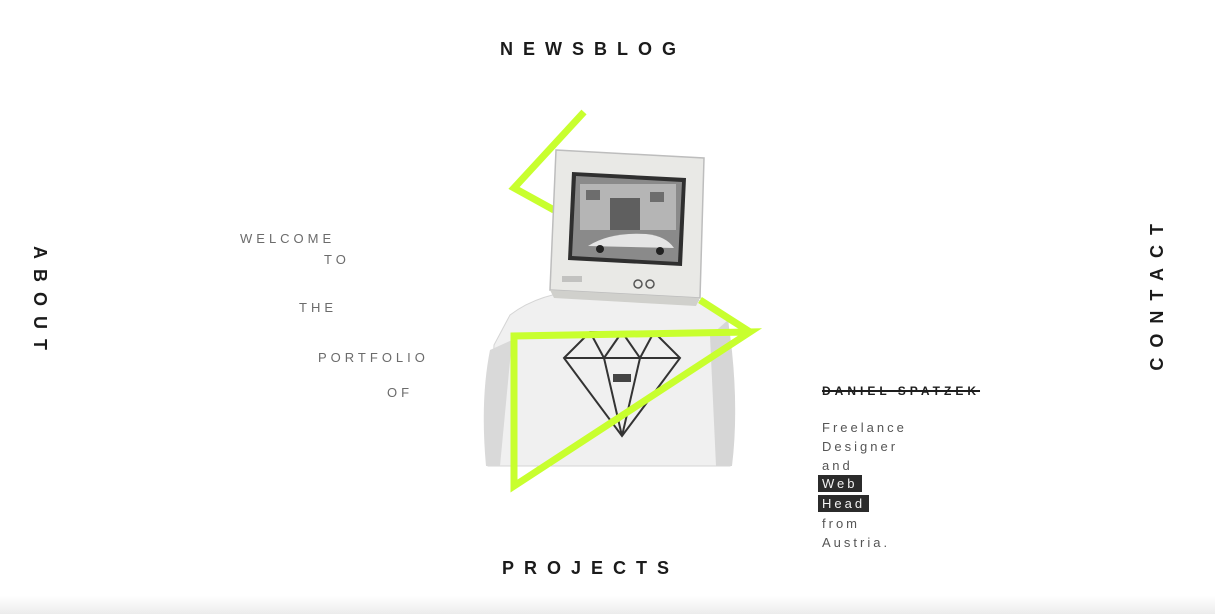 The image size is (1215, 614). What do you see at coordinates (337, 259) in the screenshot?
I see `intro-to: TO` at bounding box center [337, 259].